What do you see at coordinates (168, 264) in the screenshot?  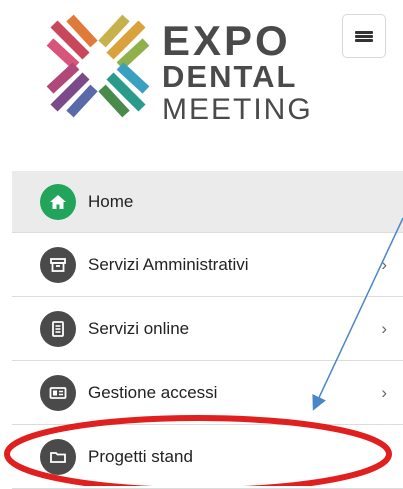 I see `menu-item-label: Servizi Amministrativi` at bounding box center [168, 264].